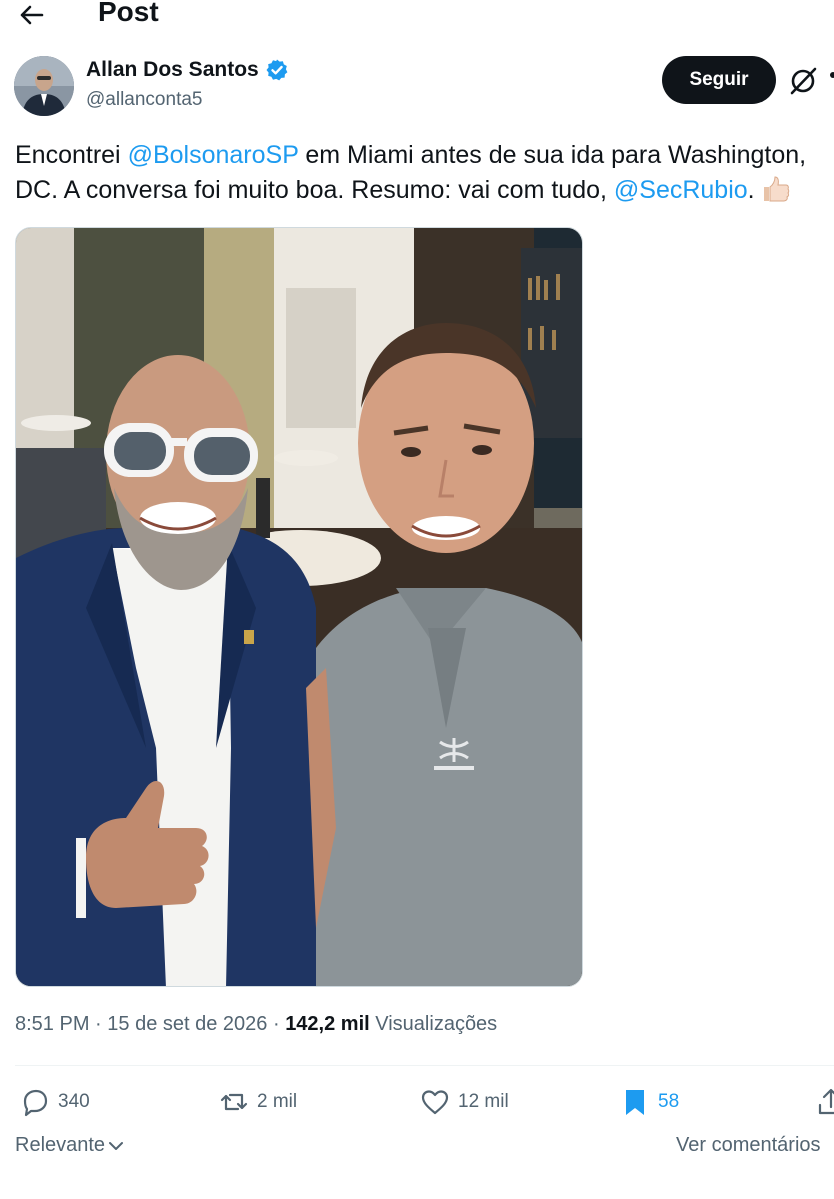 Image resolution: width=834 pixels, height=1199 pixels. What do you see at coordinates (213, 155) in the screenshot?
I see `mention-link: @BolsonaroSP` at bounding box center [213, 155].